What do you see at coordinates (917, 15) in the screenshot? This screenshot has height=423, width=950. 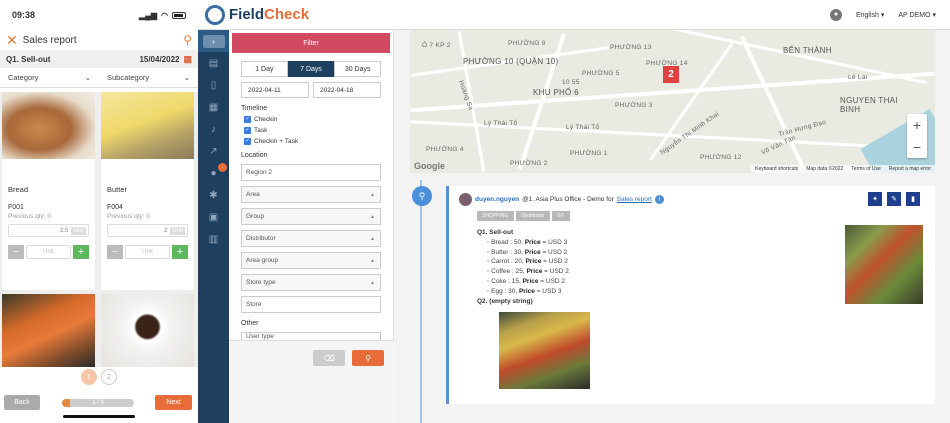 I see `user-menu: AP DEMO ▾` at bounding box center [917, 15].